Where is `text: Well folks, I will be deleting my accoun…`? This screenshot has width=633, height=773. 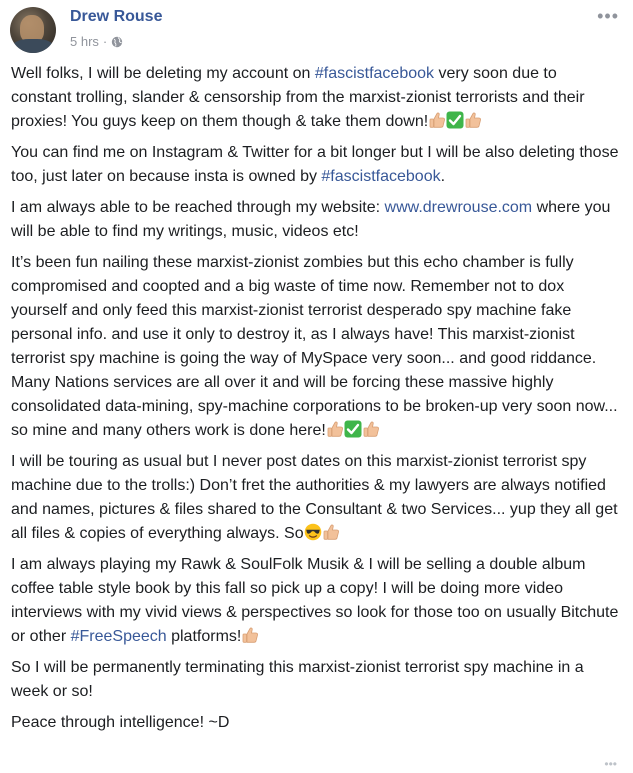 text: Well folks, I will be deleting my accoun… is located at coordinates (163, 73).